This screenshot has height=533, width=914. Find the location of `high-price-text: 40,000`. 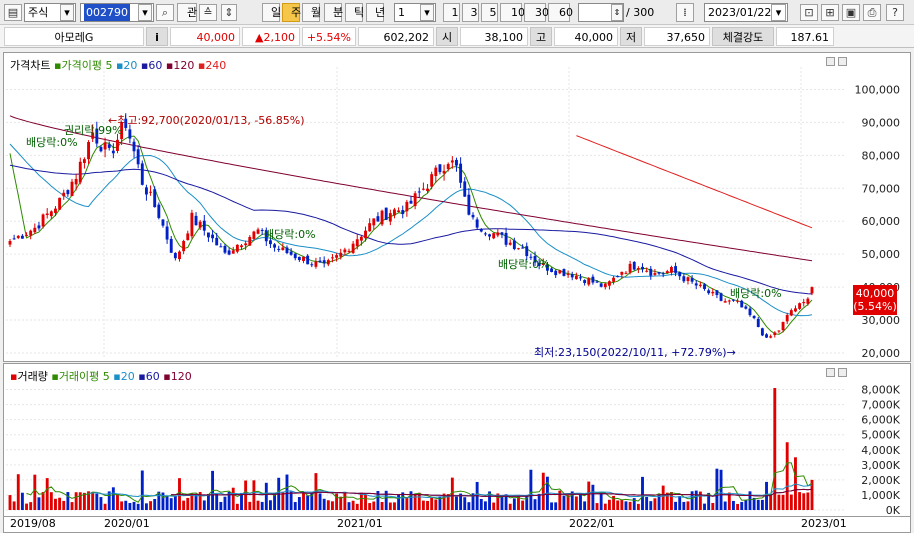

high-price-text: 40,000 is located at coordinates (594, 37).